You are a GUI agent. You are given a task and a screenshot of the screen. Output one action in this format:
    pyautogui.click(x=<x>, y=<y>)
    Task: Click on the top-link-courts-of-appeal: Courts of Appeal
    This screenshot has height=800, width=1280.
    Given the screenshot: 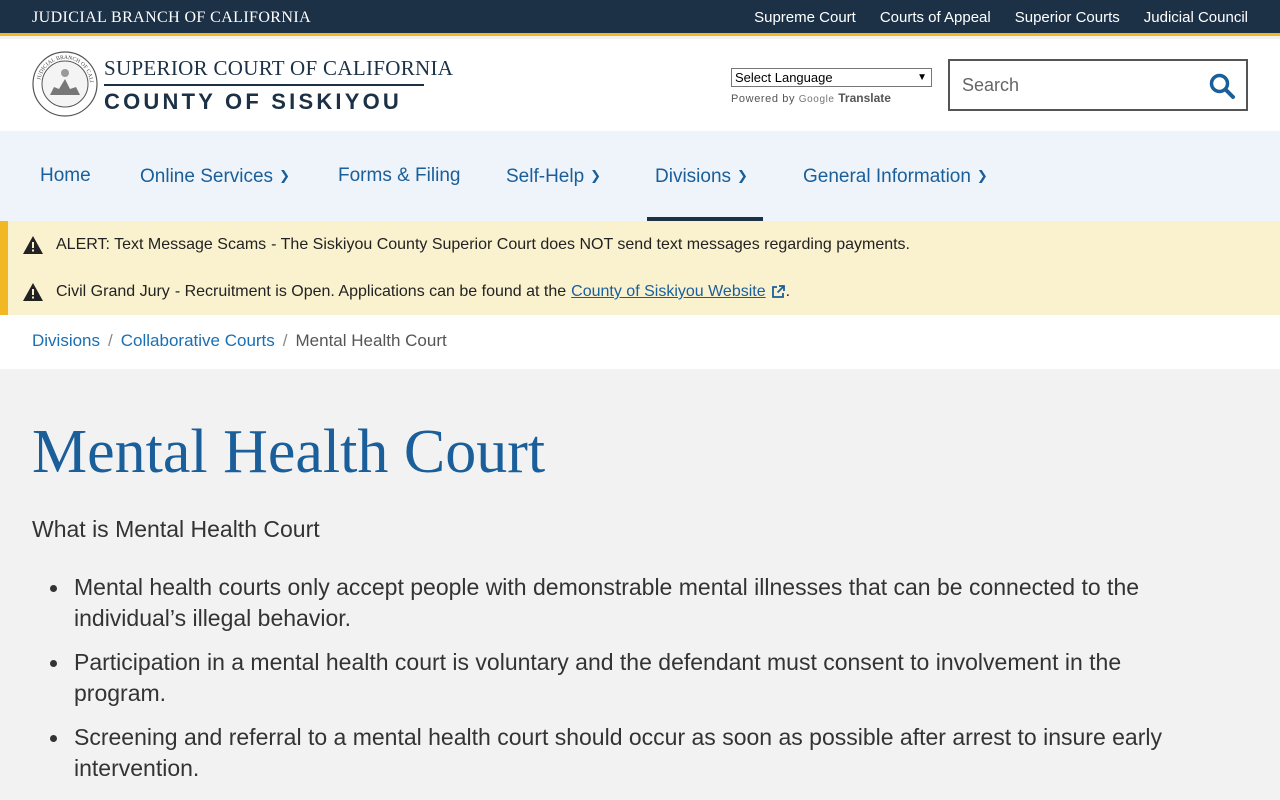 What is the action you would take?
    pyautogui.click(x=935, y=17)
    